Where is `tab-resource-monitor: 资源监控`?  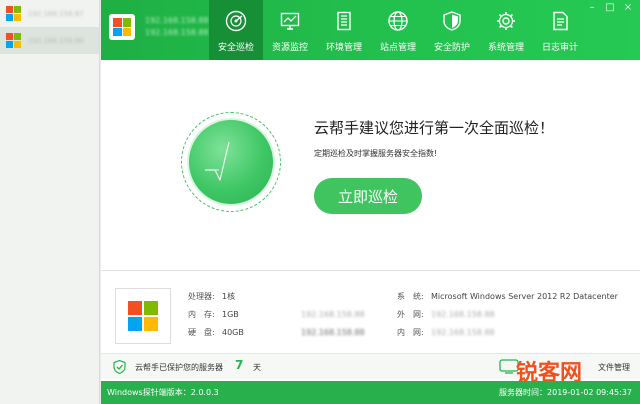 tab-resource-monitor: 资源监控 is located at coordinates (290, 30).